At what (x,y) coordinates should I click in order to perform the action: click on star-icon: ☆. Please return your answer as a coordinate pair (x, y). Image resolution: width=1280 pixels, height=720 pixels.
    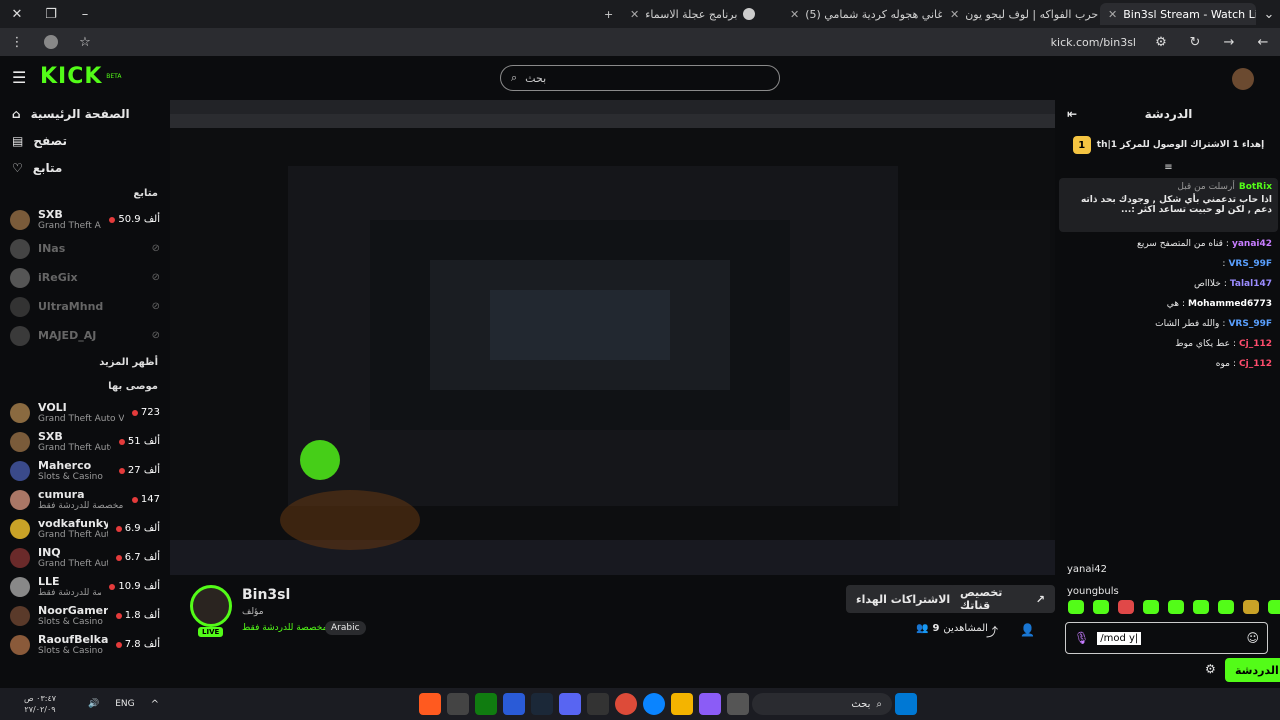
    Looking at the image, I should click on (85, 42).